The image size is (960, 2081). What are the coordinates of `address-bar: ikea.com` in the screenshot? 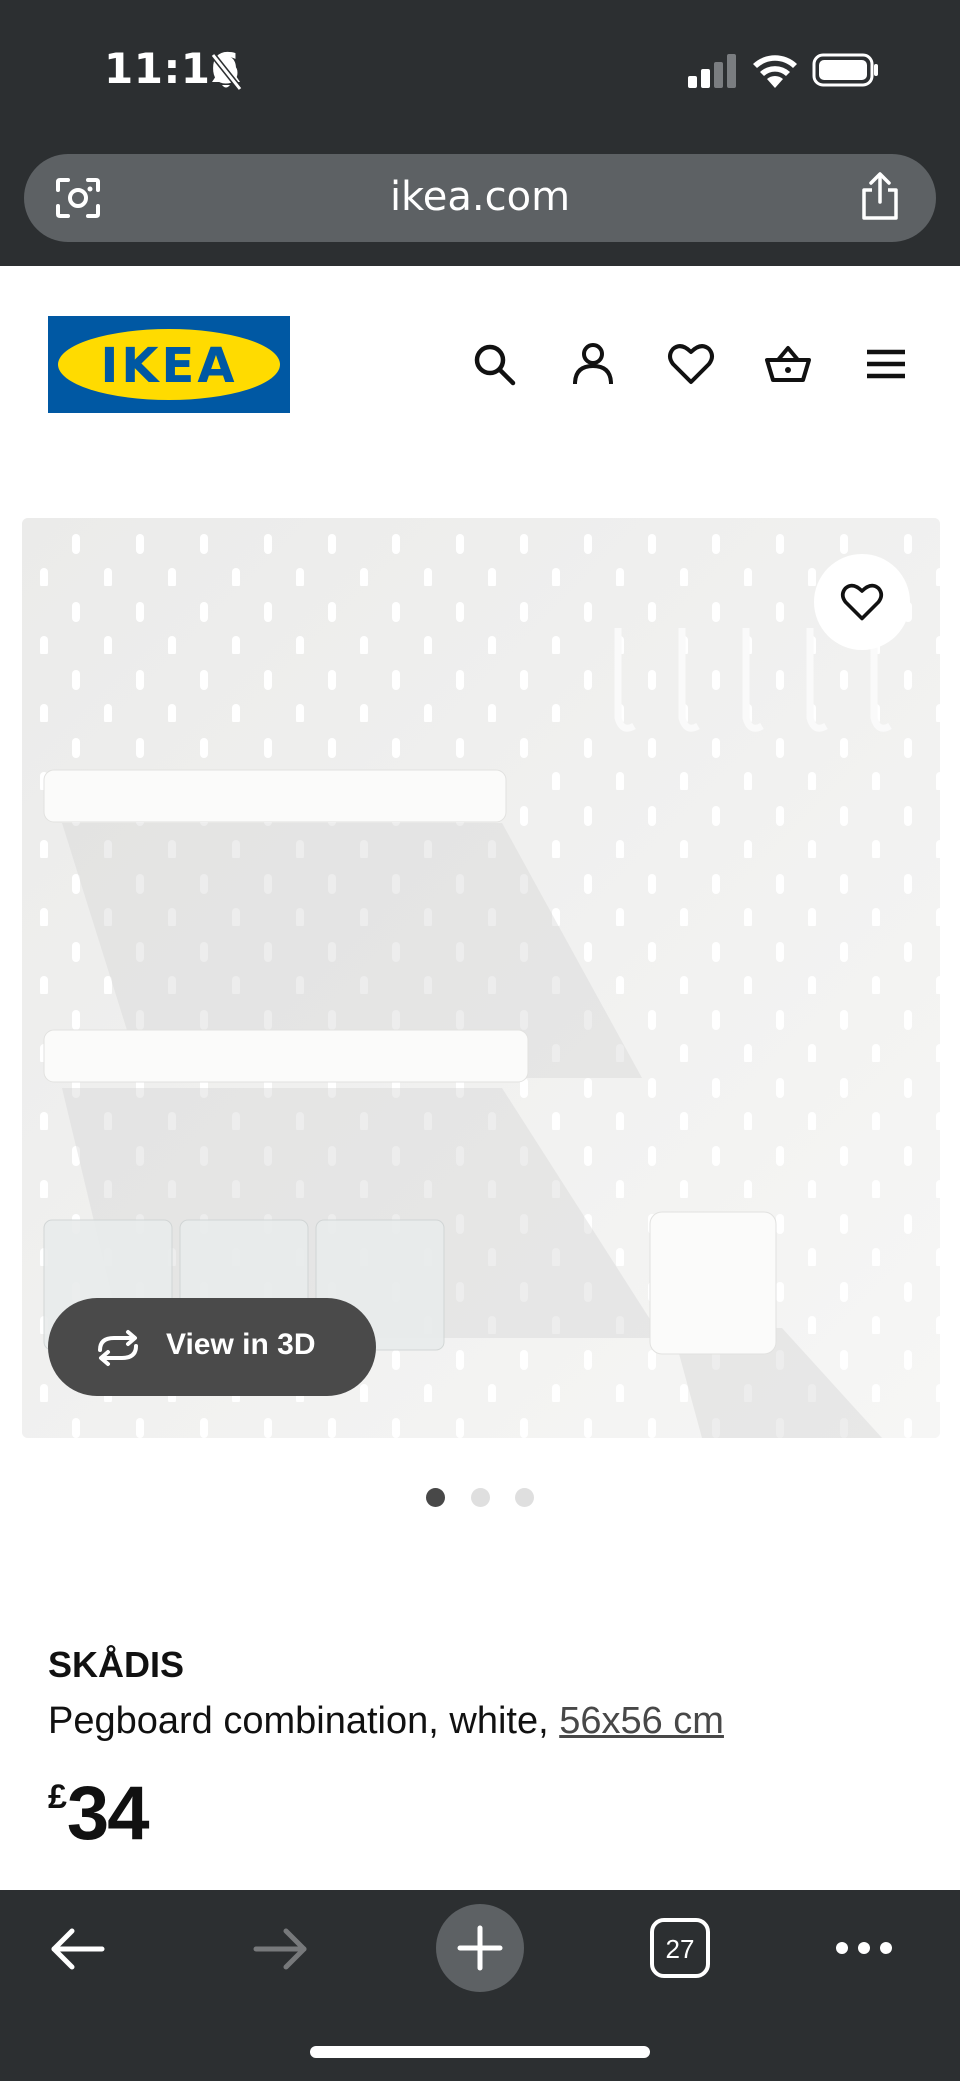 It's located at (480, 198).